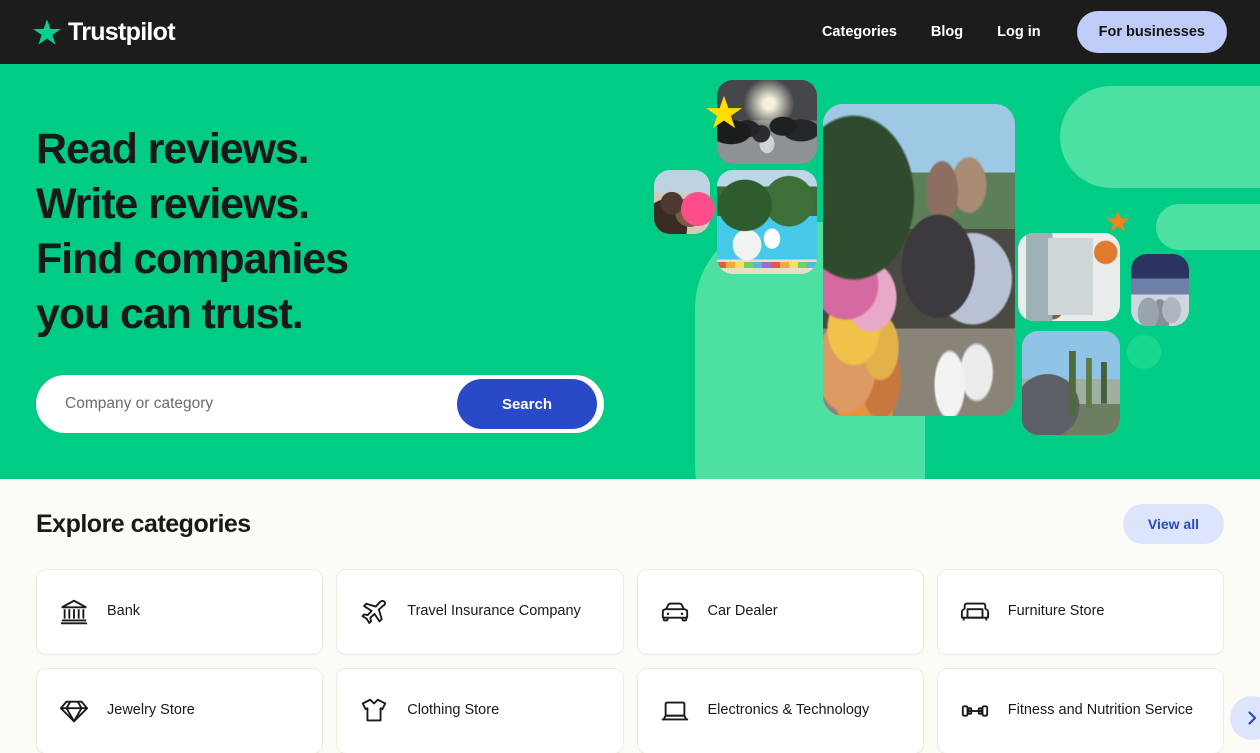  What do you see at coordinates (248, 404) in the screenshot?
I see `search-input` at bounding box center [248, 404].